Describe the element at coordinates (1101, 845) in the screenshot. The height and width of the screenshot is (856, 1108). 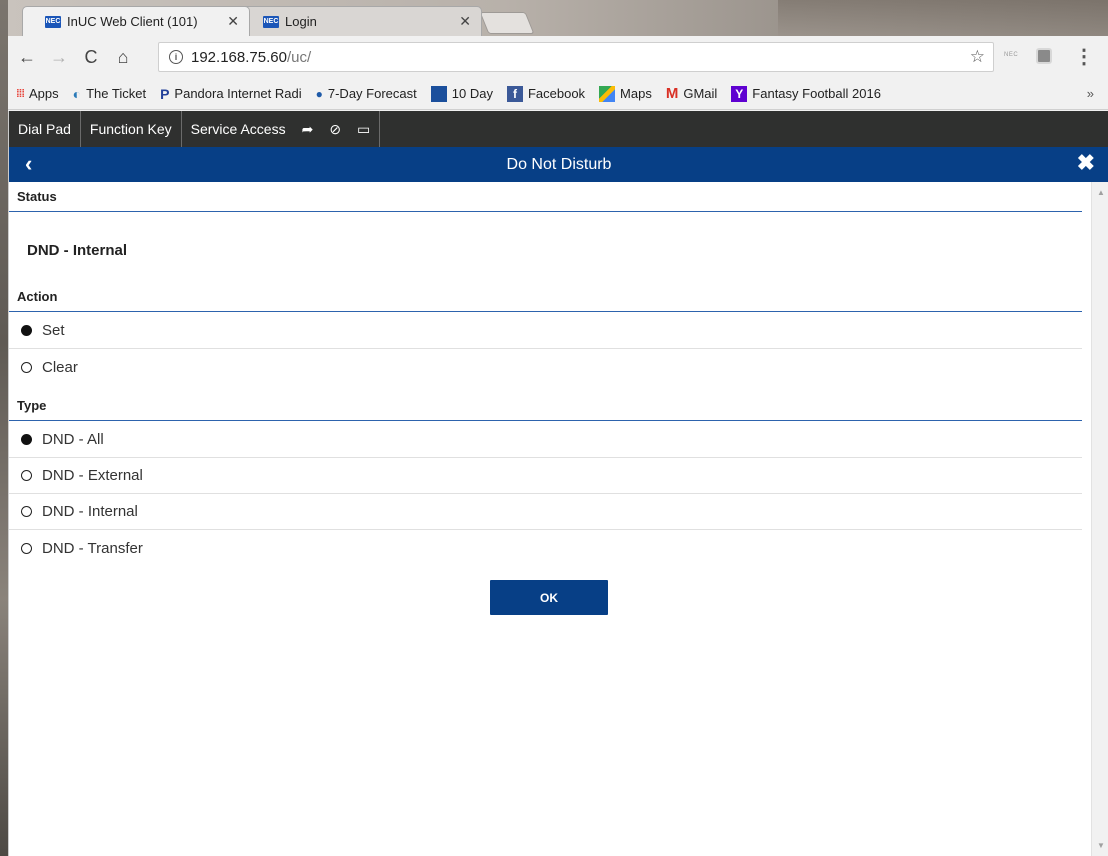
I see `scroll-down-arrow-icon: ▼` at that location.